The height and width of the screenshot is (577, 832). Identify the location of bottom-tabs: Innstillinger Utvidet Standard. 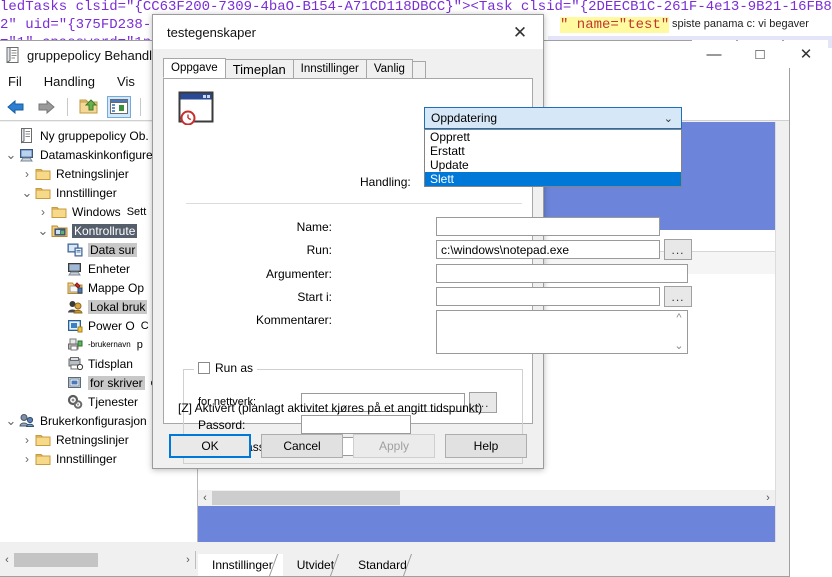
(309, 559).